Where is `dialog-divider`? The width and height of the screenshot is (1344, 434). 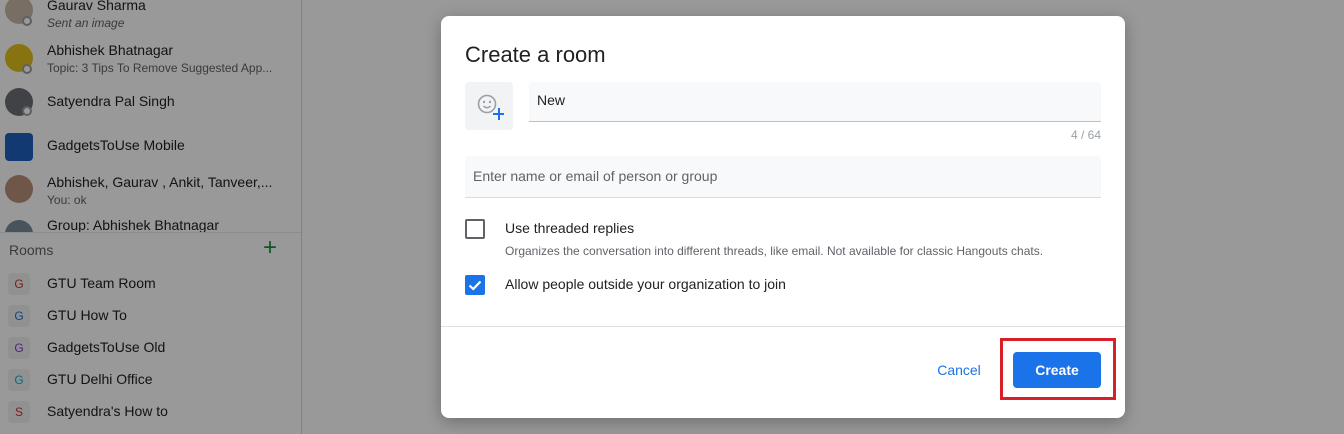 dialog-divider is located at coordinates (783, 326).